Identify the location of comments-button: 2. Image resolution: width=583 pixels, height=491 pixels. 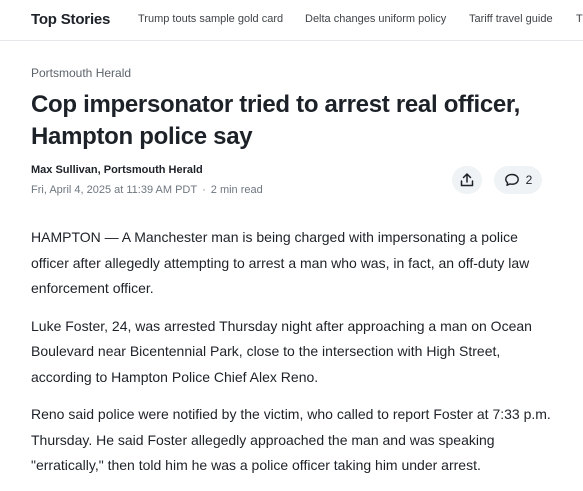
(518, 180).